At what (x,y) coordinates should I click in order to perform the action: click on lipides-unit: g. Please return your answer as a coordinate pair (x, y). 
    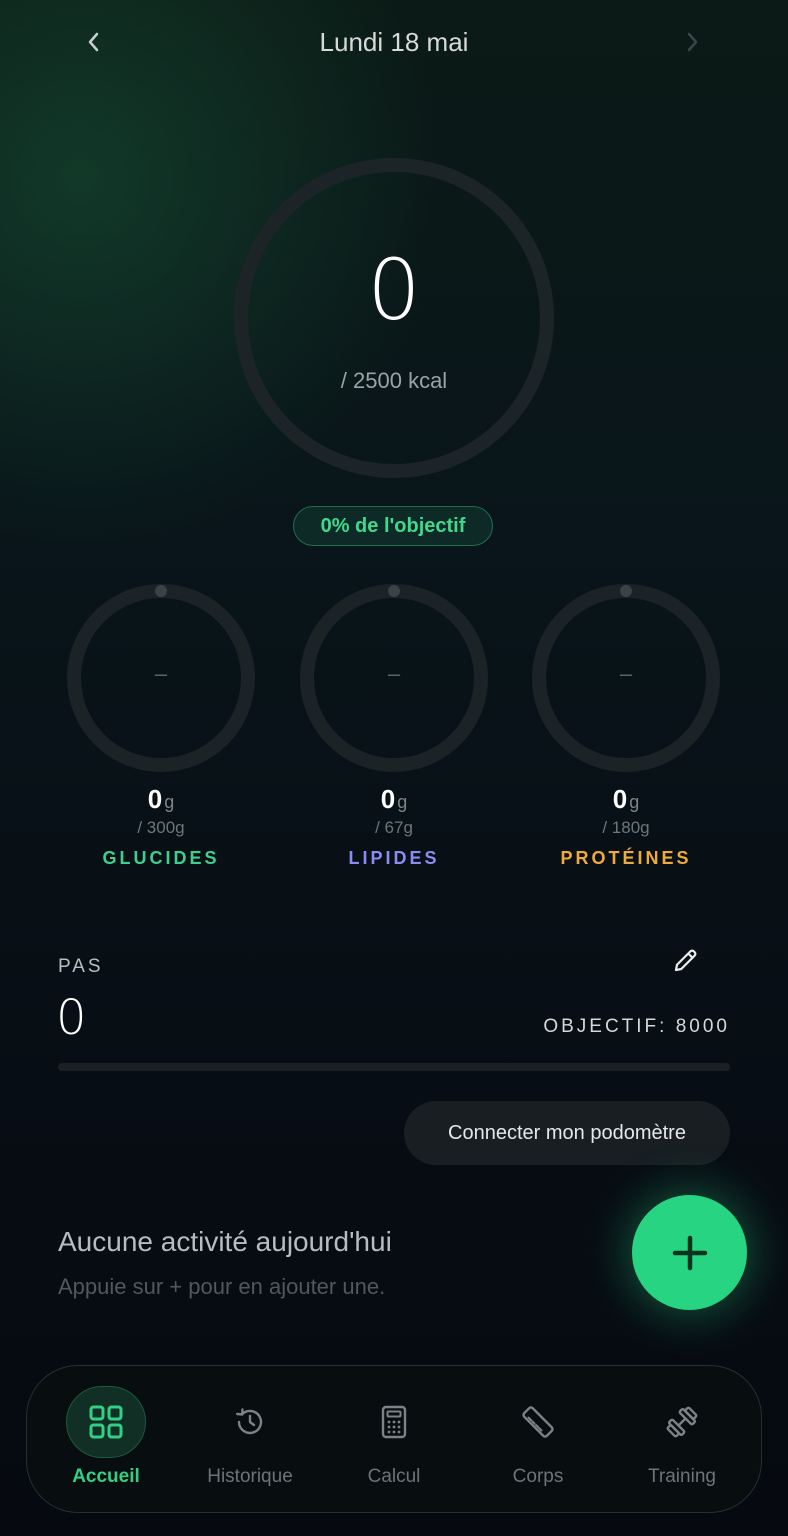
    Looking at the image, I should click on (402, 802).